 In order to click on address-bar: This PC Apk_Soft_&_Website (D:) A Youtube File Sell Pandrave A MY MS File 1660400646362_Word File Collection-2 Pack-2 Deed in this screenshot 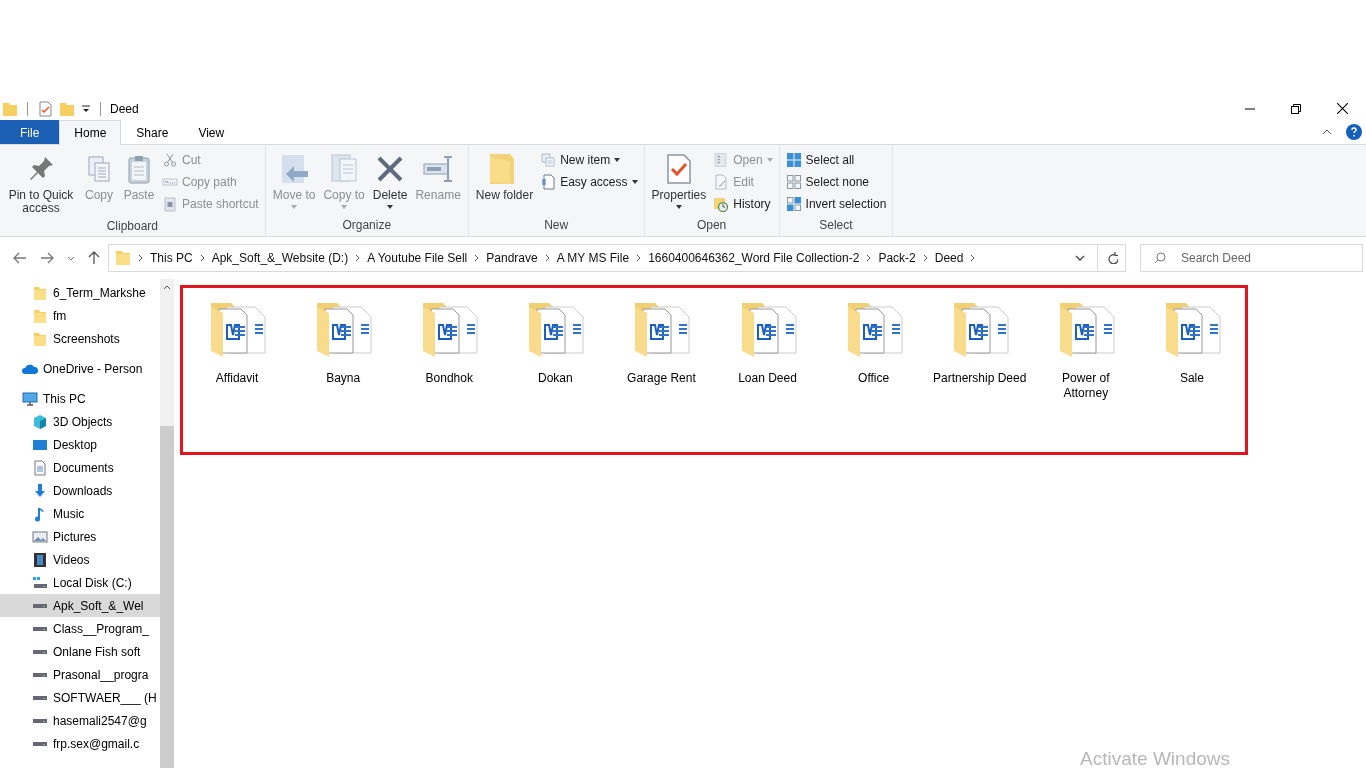, I will do `click(603, 258)`.